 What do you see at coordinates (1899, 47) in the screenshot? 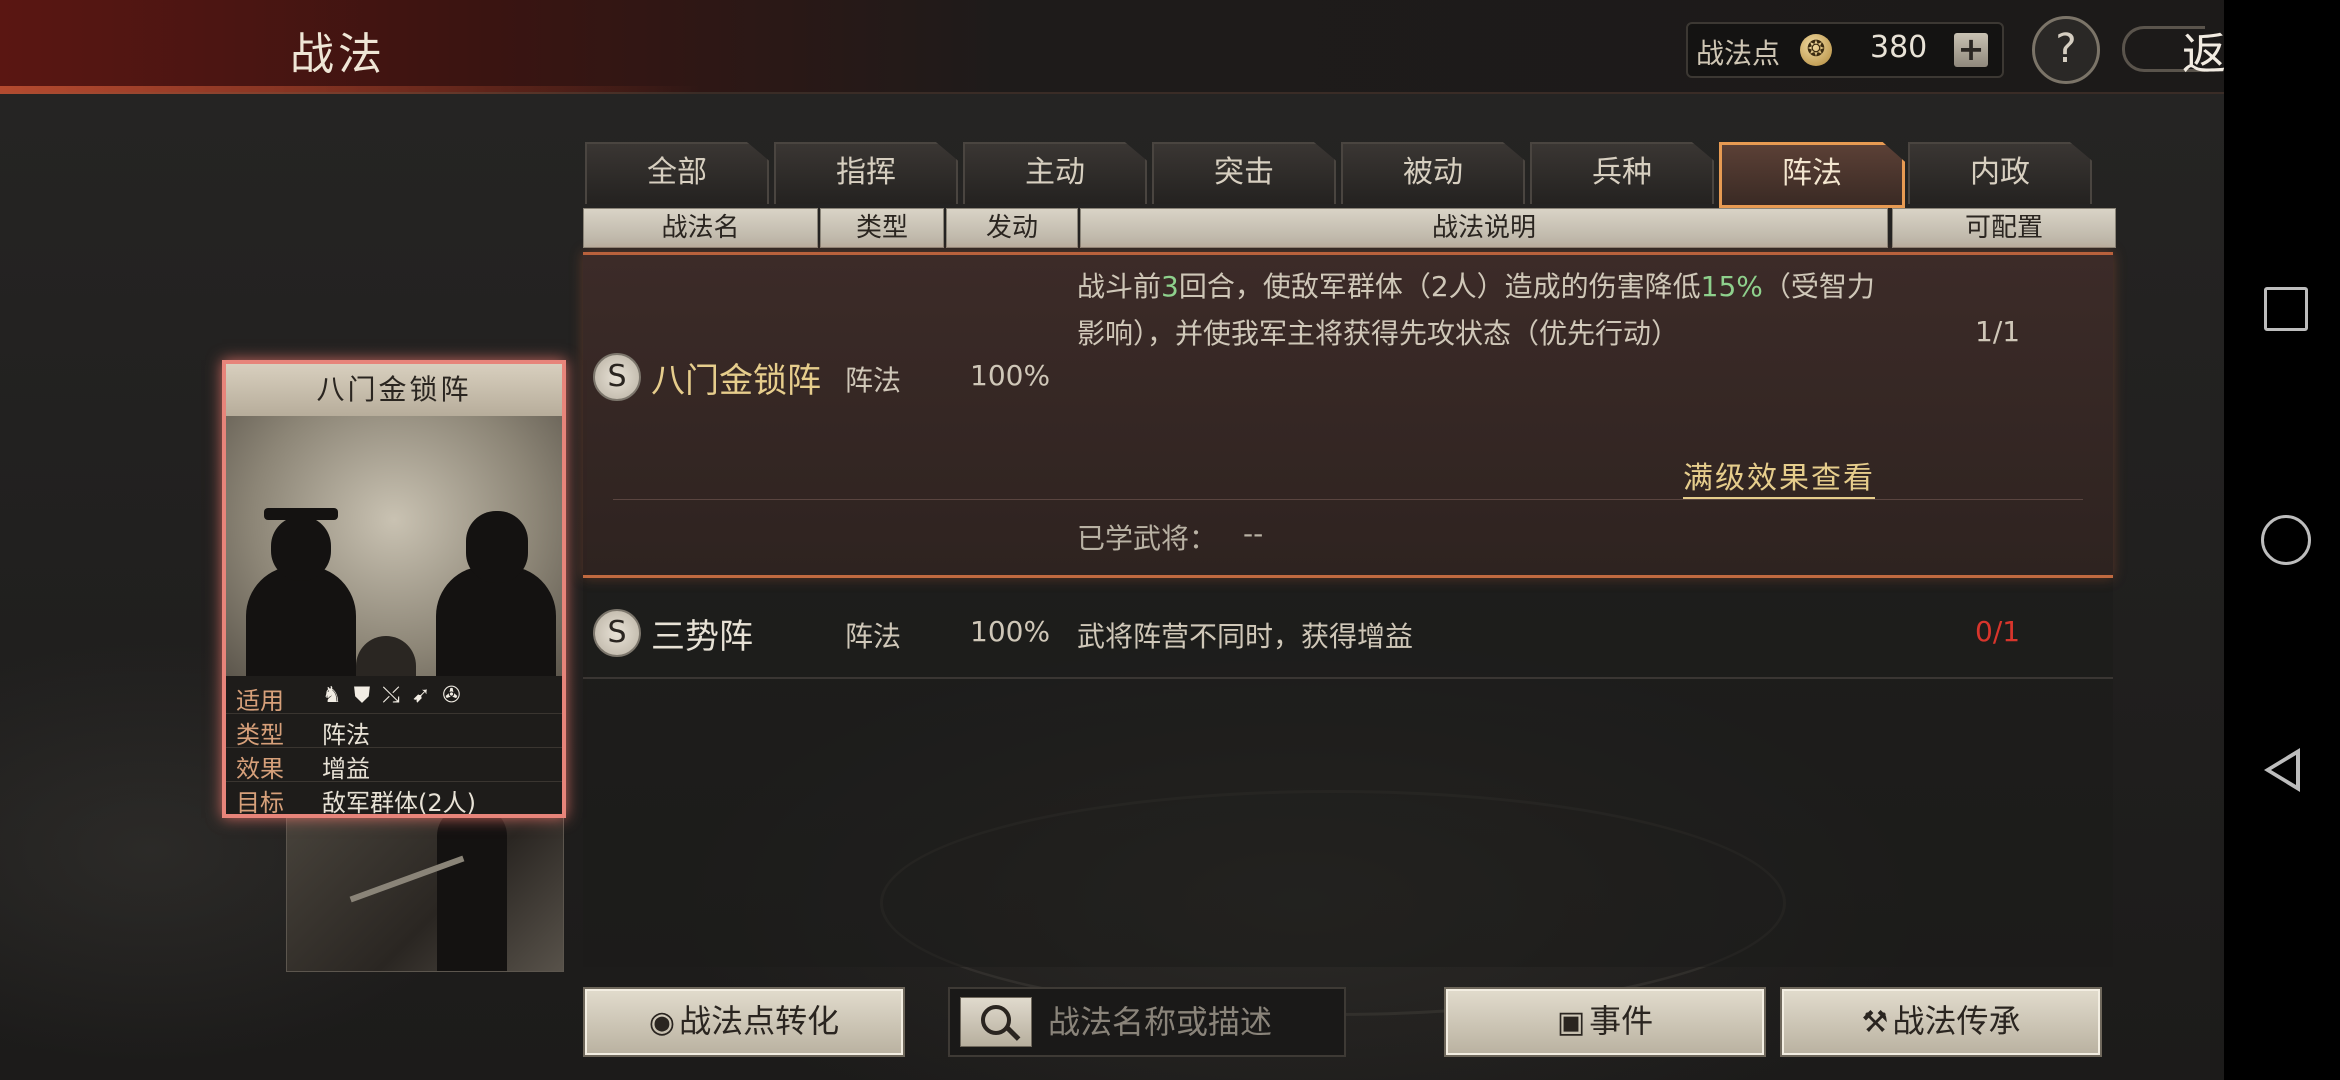
I see `tactic-points-value: 380` at bounding box center [1899, 47].